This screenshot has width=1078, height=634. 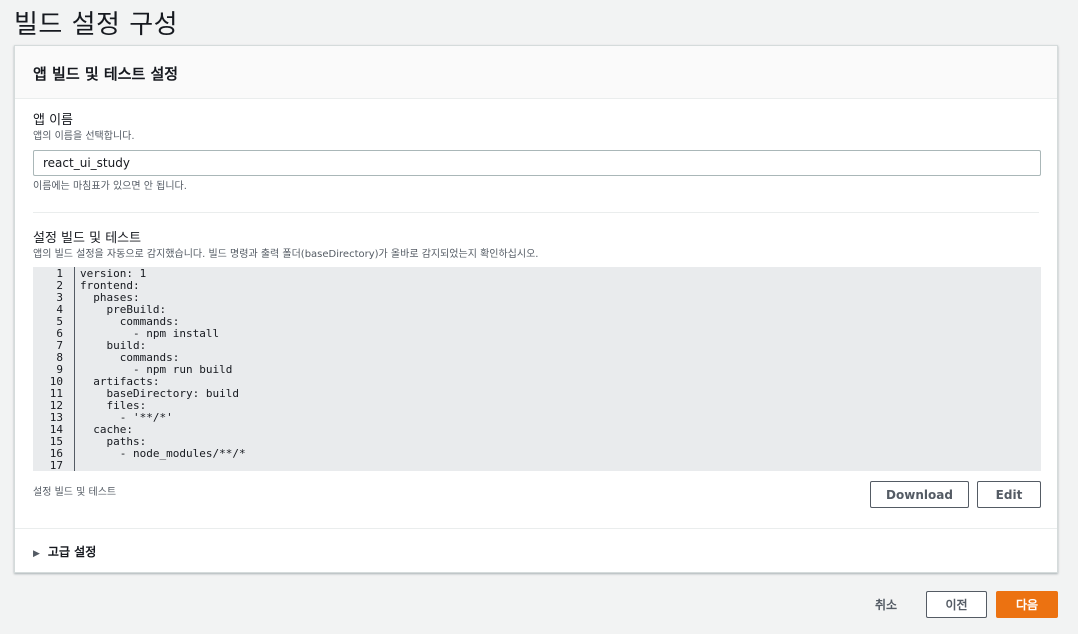 What do you see at coordinates (59, 333) in the screenshot?
I see `line-number: 6` at bounding box center [59, 333].